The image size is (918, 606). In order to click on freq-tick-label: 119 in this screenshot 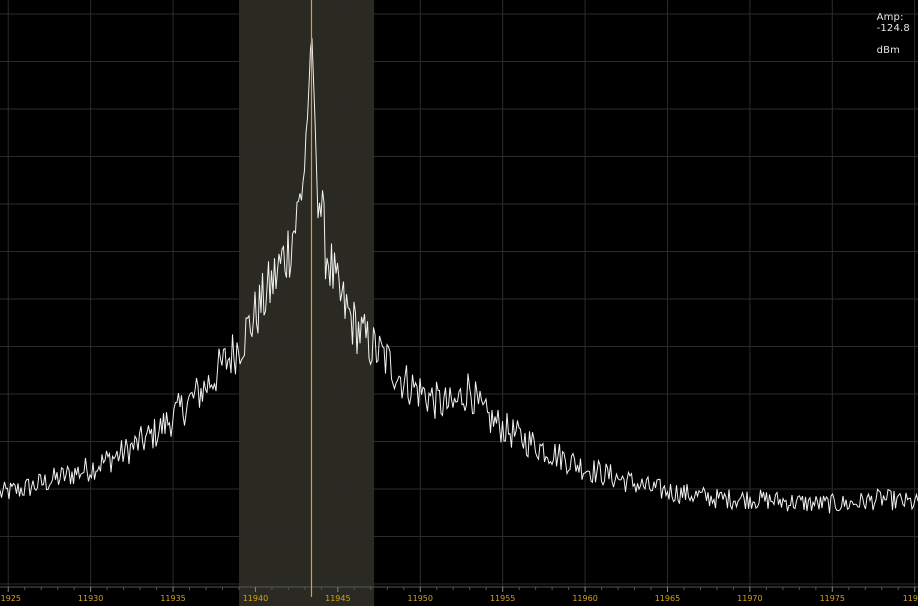, I will do `click(910, 598)`.